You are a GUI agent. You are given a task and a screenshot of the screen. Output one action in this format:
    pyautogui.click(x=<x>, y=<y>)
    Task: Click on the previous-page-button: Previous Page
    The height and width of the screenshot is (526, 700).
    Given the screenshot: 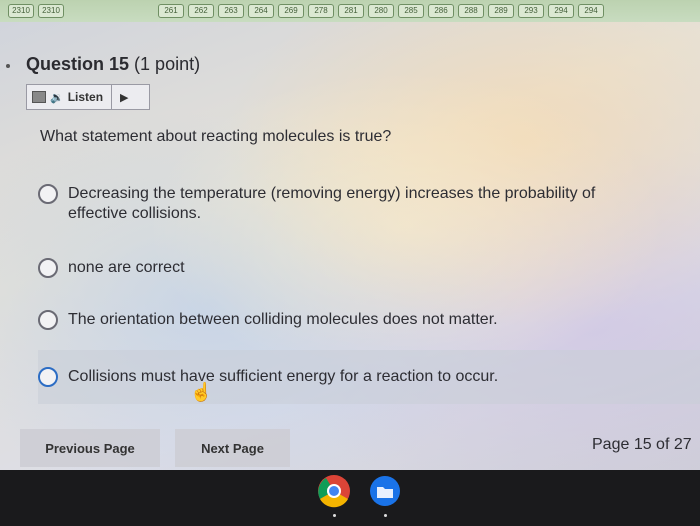 What is the action you would take?
    pyautogui.click(x=90, y=448)
    